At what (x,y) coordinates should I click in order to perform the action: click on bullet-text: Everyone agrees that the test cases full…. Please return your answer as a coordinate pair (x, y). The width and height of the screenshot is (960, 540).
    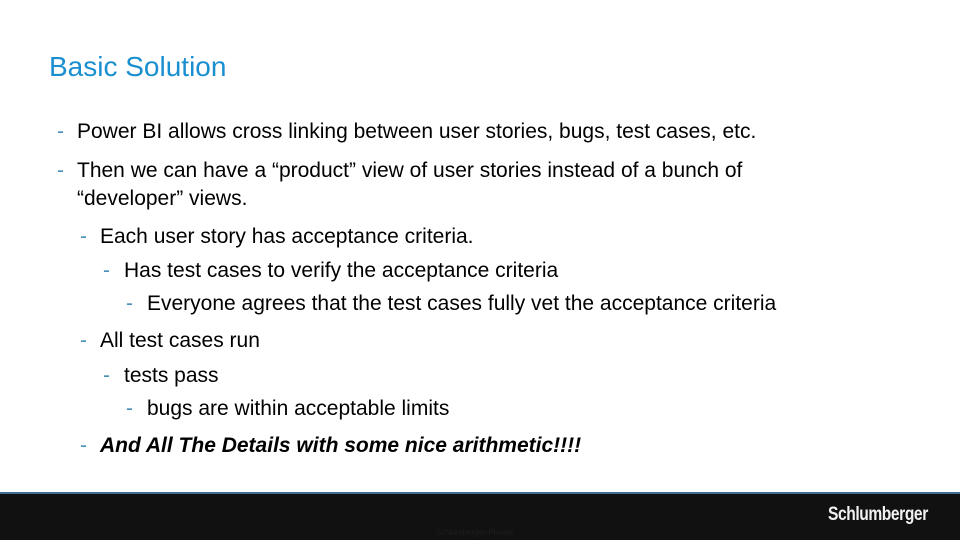
    Looking at the image, I should click on (462, 303).